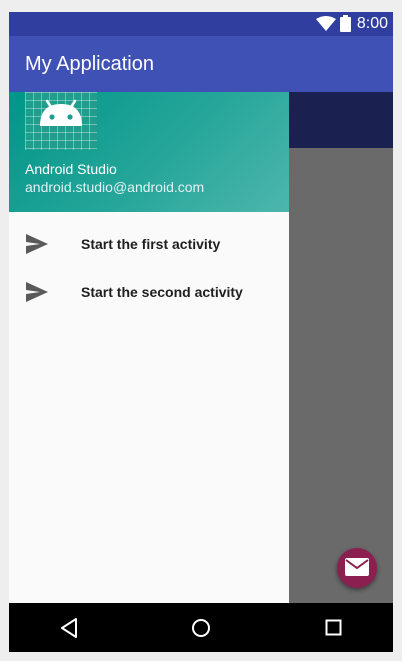 This screenshot has height=661, width=402. I want to click on status-bar: 8:00, so click(201, 24).